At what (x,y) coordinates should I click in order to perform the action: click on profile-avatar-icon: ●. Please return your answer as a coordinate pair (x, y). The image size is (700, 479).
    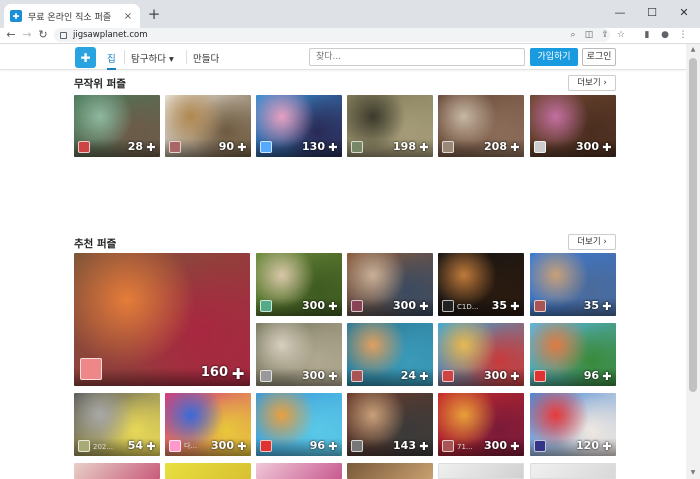
    Looking at the image, I should click on (665, 35).